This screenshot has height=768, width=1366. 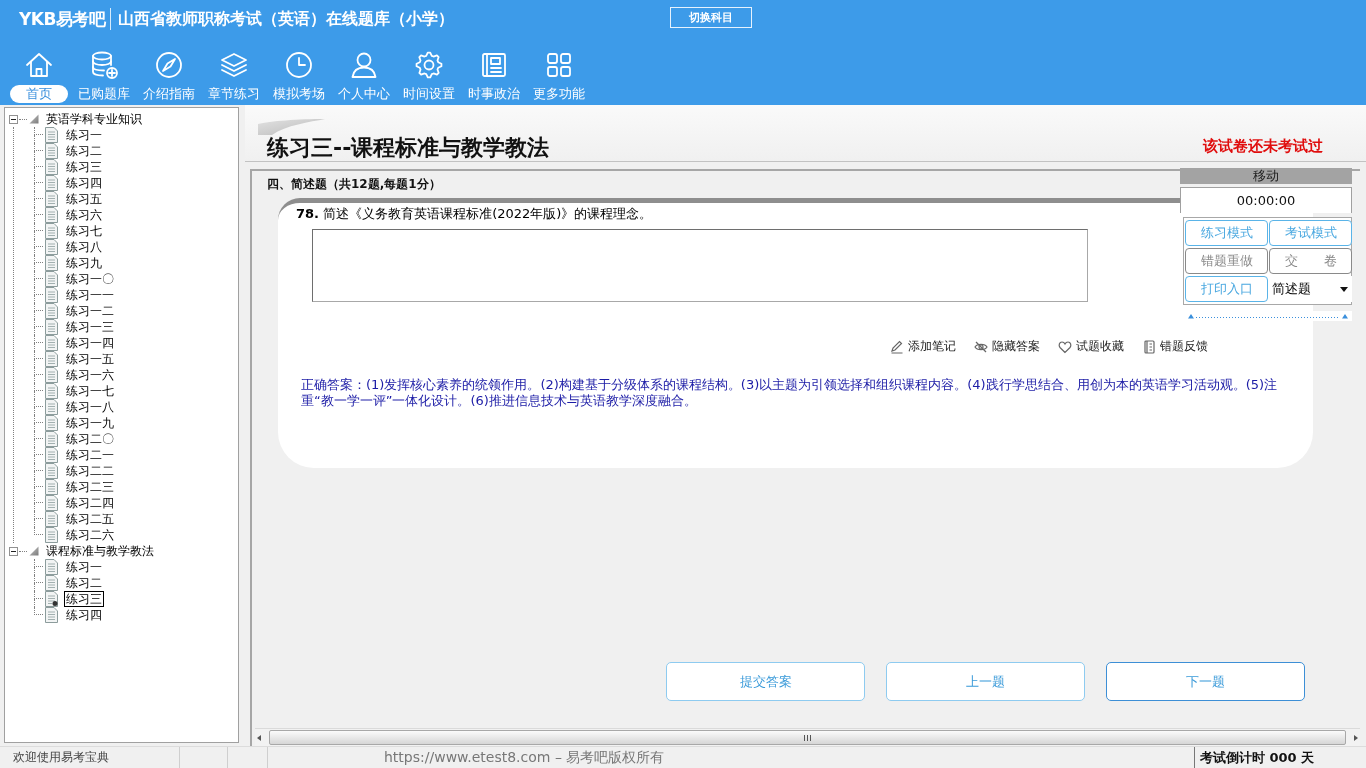 What do you see at coordinates (80, 439) in the screenshot?
I see `tree-item: 练习二〇` at bounding box center [80, 439].